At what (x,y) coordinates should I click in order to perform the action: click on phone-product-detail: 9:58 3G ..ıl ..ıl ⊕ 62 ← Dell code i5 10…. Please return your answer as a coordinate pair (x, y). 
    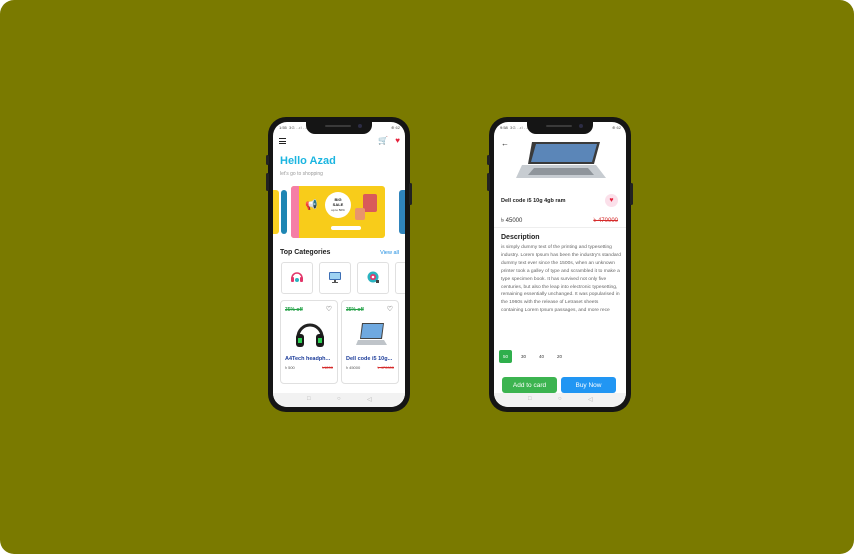
    Looking at the image, I should click on (560, 264).